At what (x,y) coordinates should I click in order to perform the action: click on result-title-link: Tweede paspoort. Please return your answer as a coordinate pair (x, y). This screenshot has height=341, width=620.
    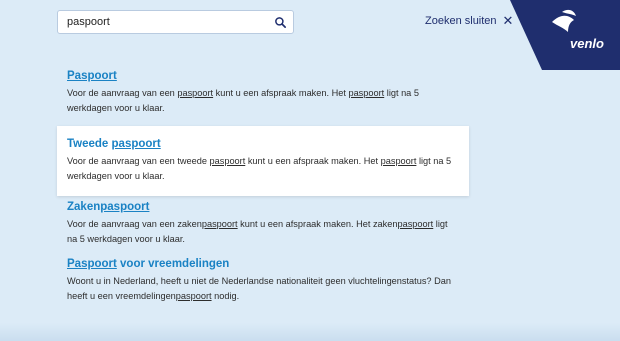
    Looking at the image, I should click on (263, 144).